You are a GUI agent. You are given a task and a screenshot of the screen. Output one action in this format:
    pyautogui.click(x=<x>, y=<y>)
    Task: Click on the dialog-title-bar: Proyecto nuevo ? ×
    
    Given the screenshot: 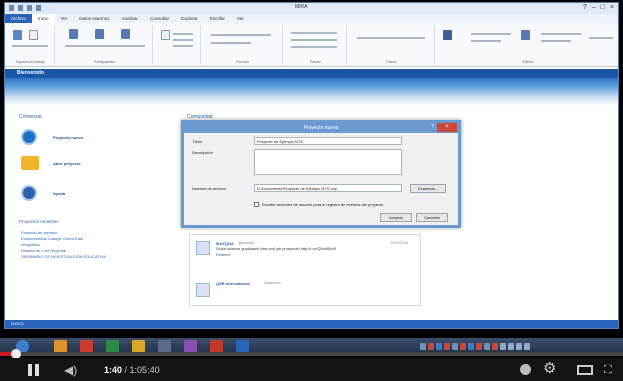 What is the action you would take?
    pyautogui.click(x=321, y=128)
    